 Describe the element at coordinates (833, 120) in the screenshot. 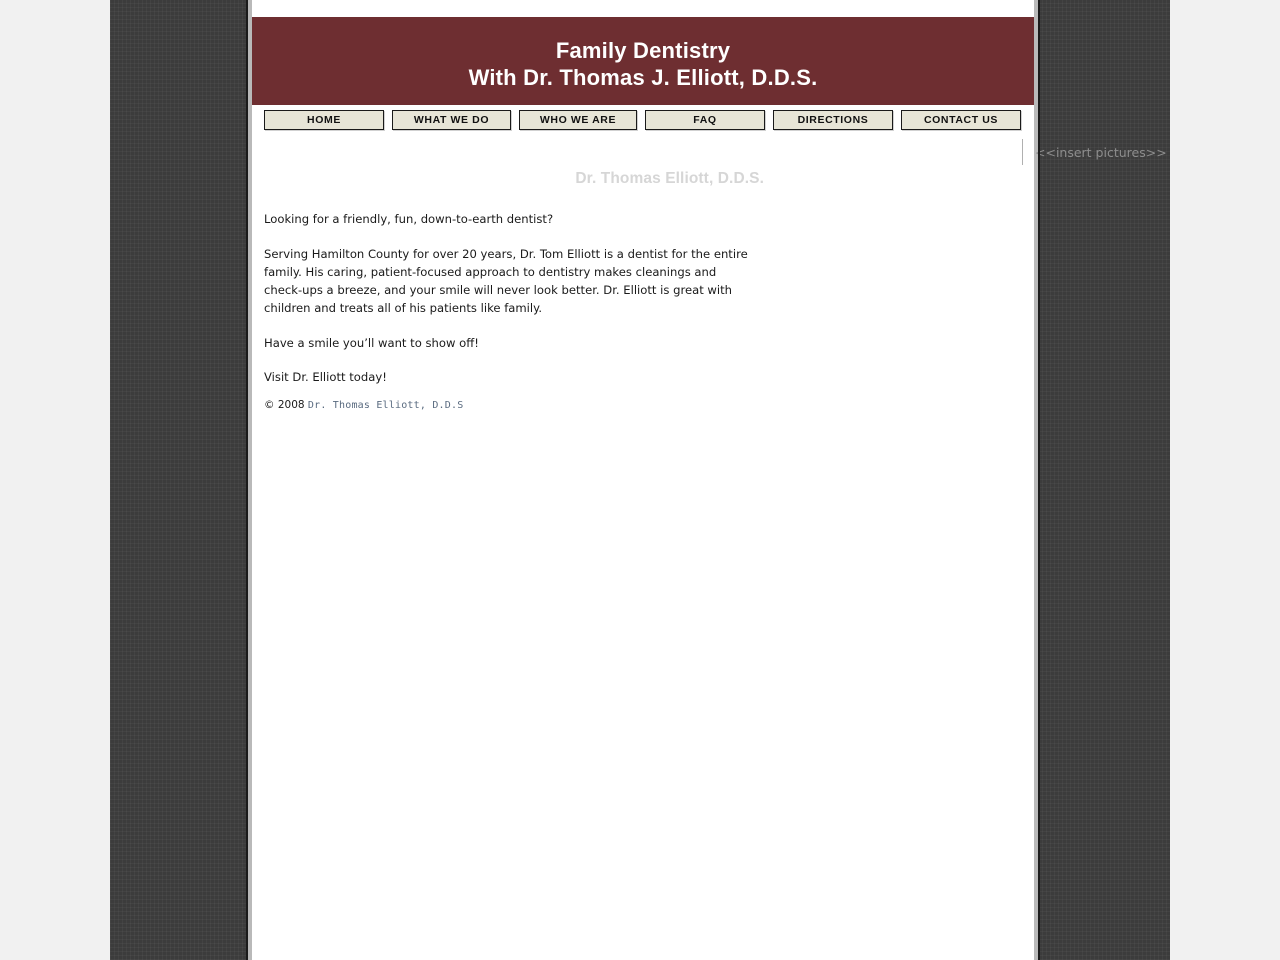

I see `nav-item-directions: DIRECTIONS` at that location.